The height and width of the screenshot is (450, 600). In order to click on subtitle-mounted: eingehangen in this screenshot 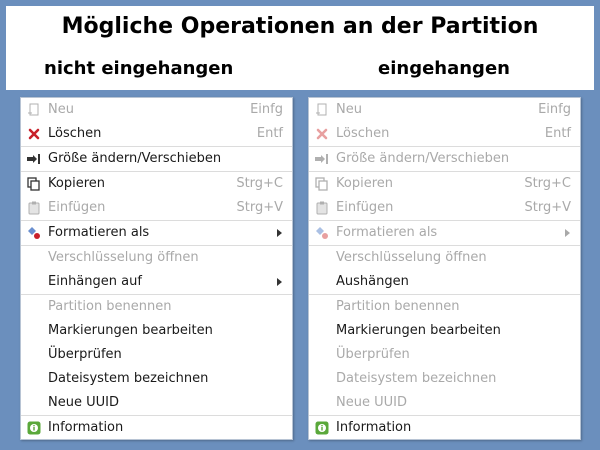, I will do `click(444, 68)`.